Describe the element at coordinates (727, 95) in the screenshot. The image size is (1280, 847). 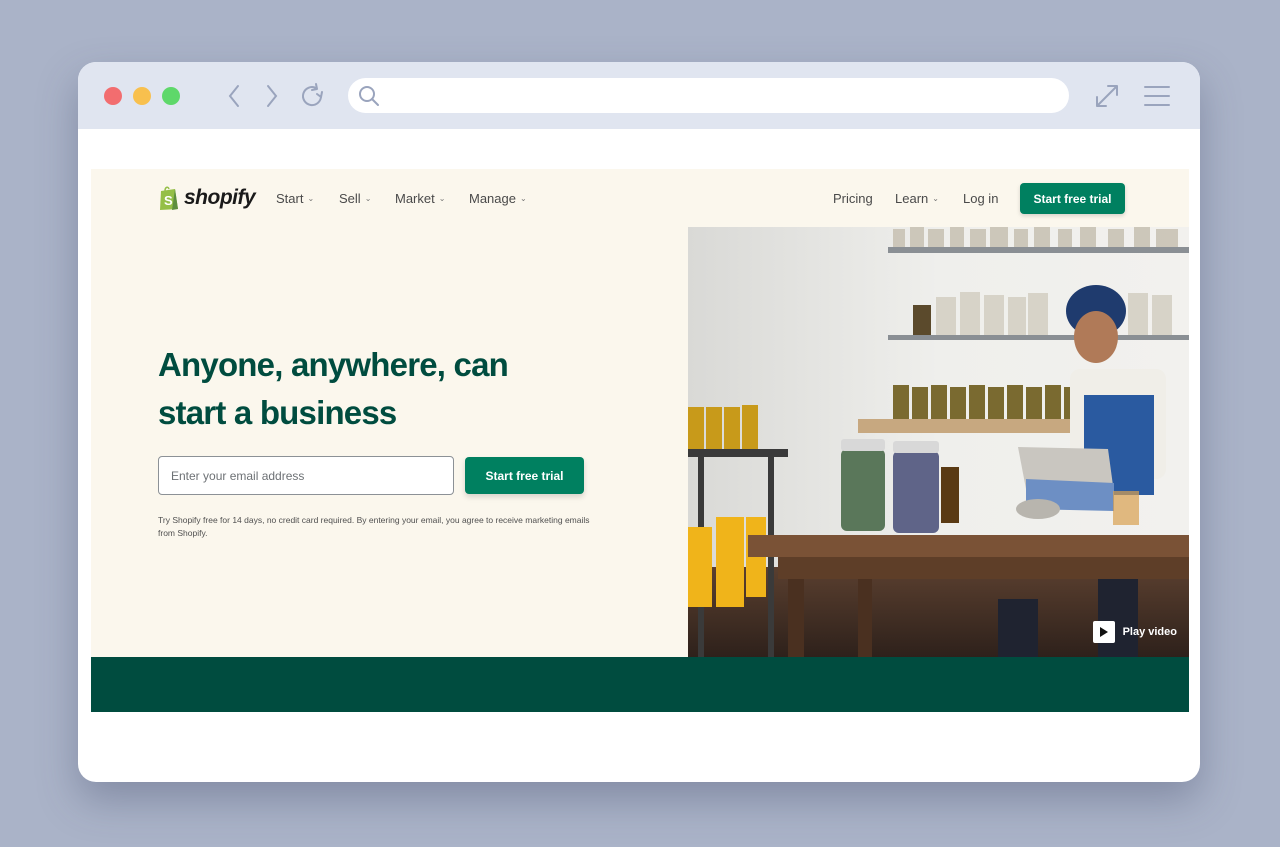
I see `url-input` at that location.